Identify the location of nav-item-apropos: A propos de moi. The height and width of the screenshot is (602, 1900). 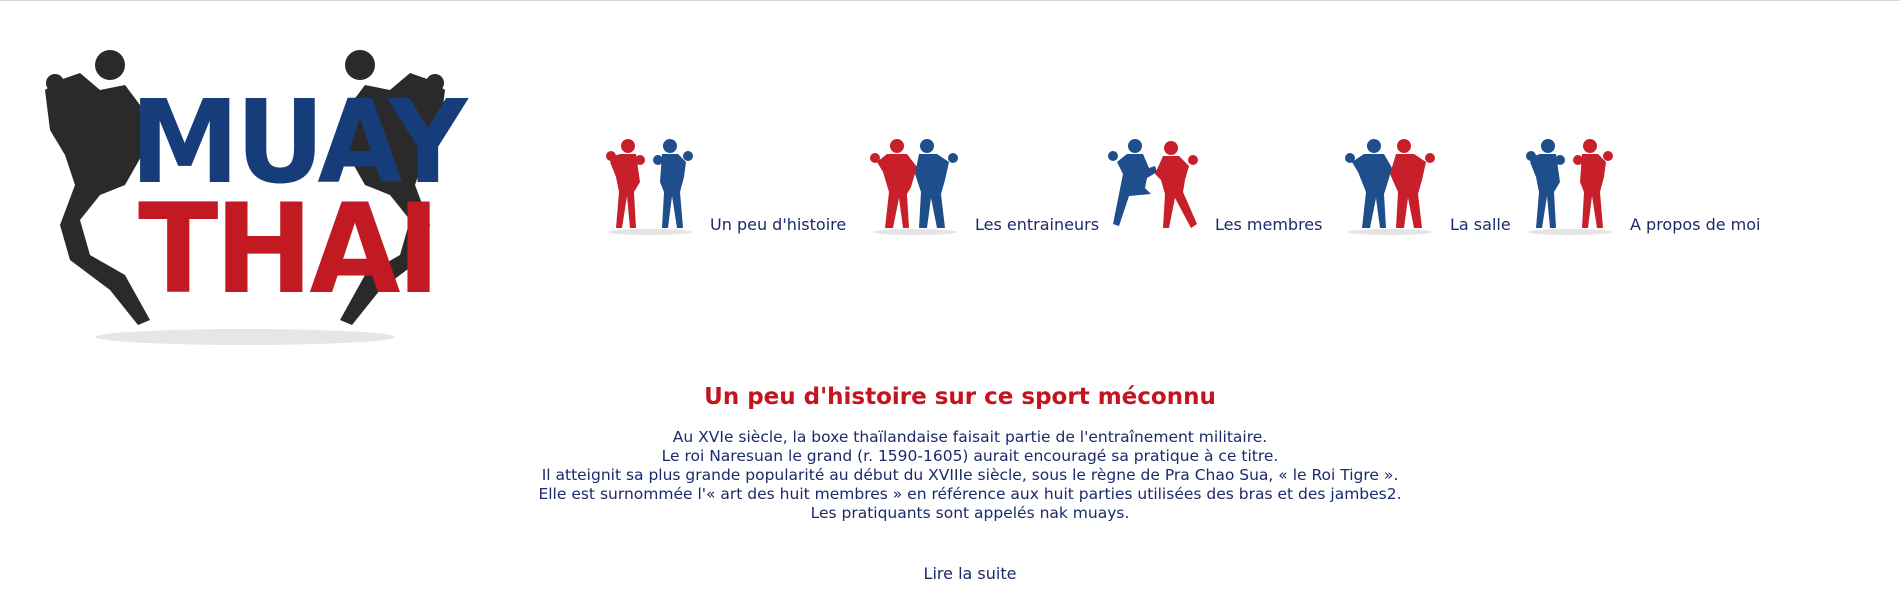
(1652, 187).